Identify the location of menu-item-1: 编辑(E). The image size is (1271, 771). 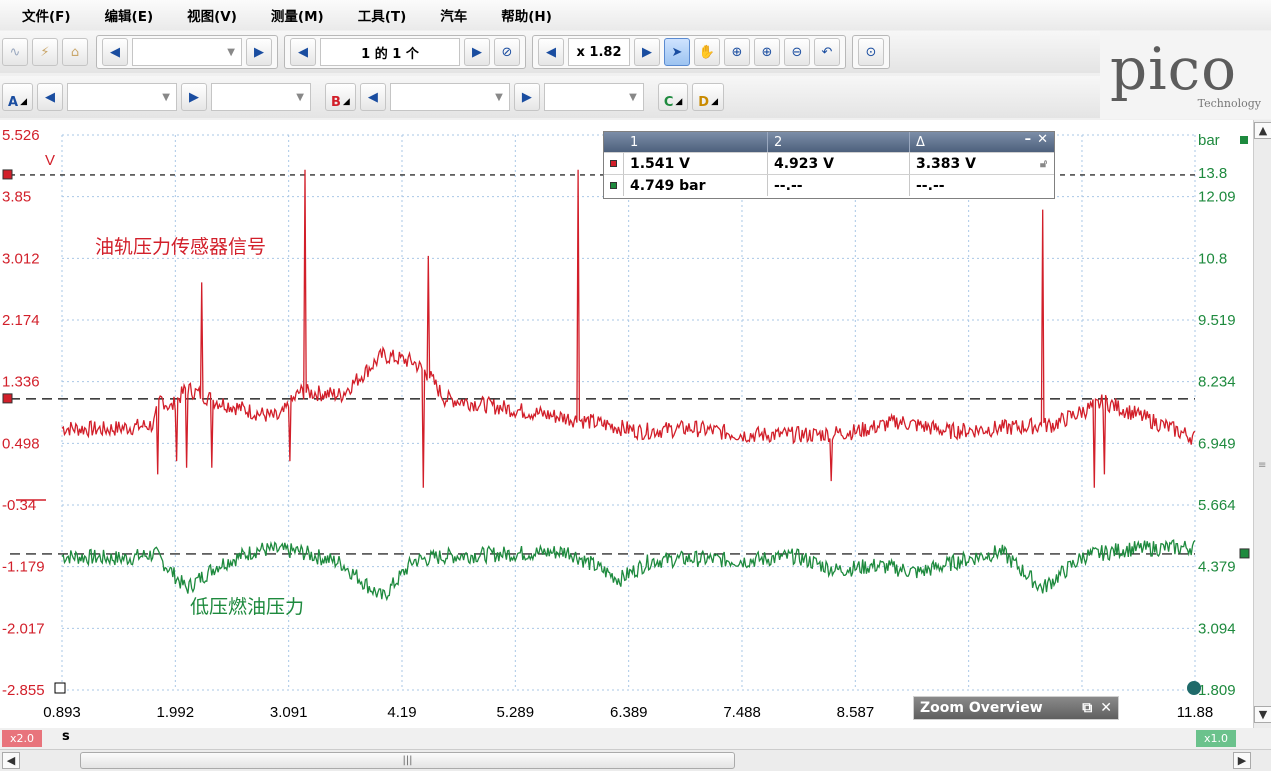
(129, 15).